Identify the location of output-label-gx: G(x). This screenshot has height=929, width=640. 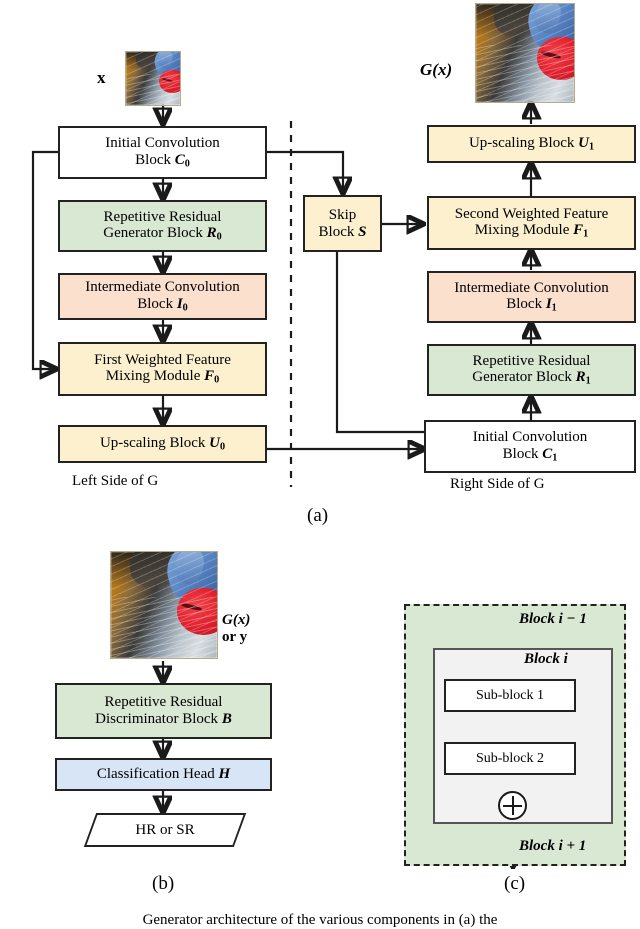
(436, 69).